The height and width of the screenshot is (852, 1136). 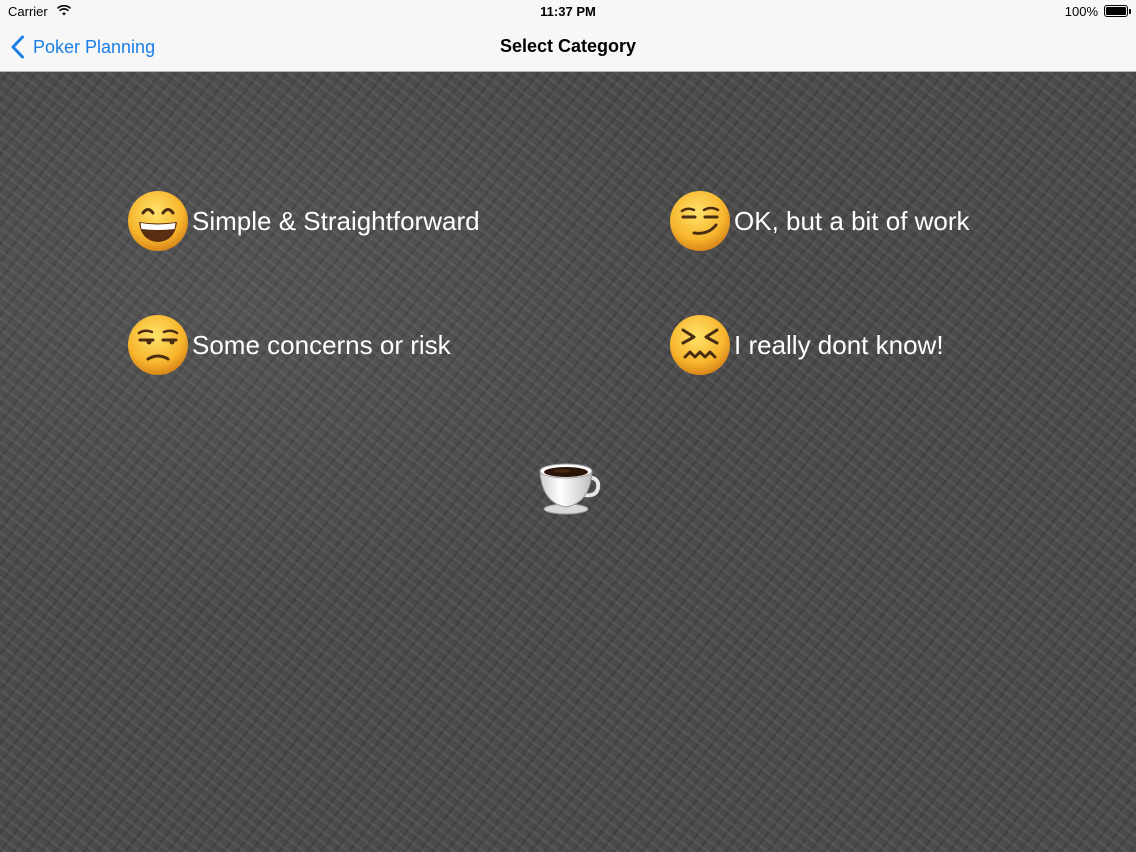 I want to click on category-ok-button: OK, but a bit of work, so click(x=819, y=221).